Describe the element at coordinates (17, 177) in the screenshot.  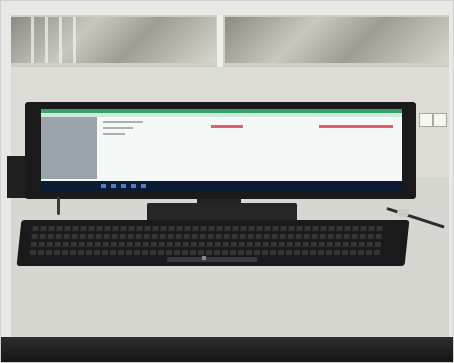
I see `pc-tower` at that location.